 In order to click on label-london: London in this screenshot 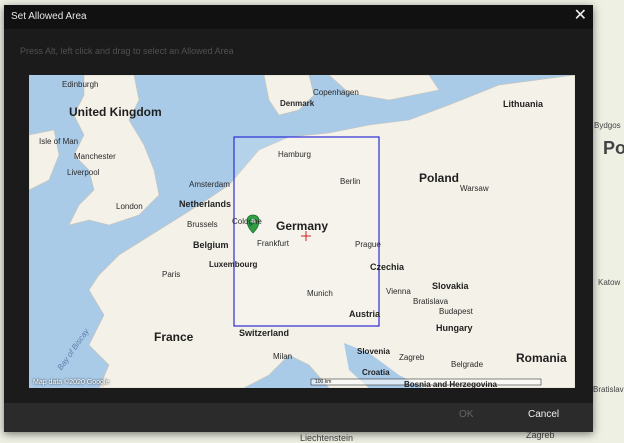, I will do `click(129, 206)`.